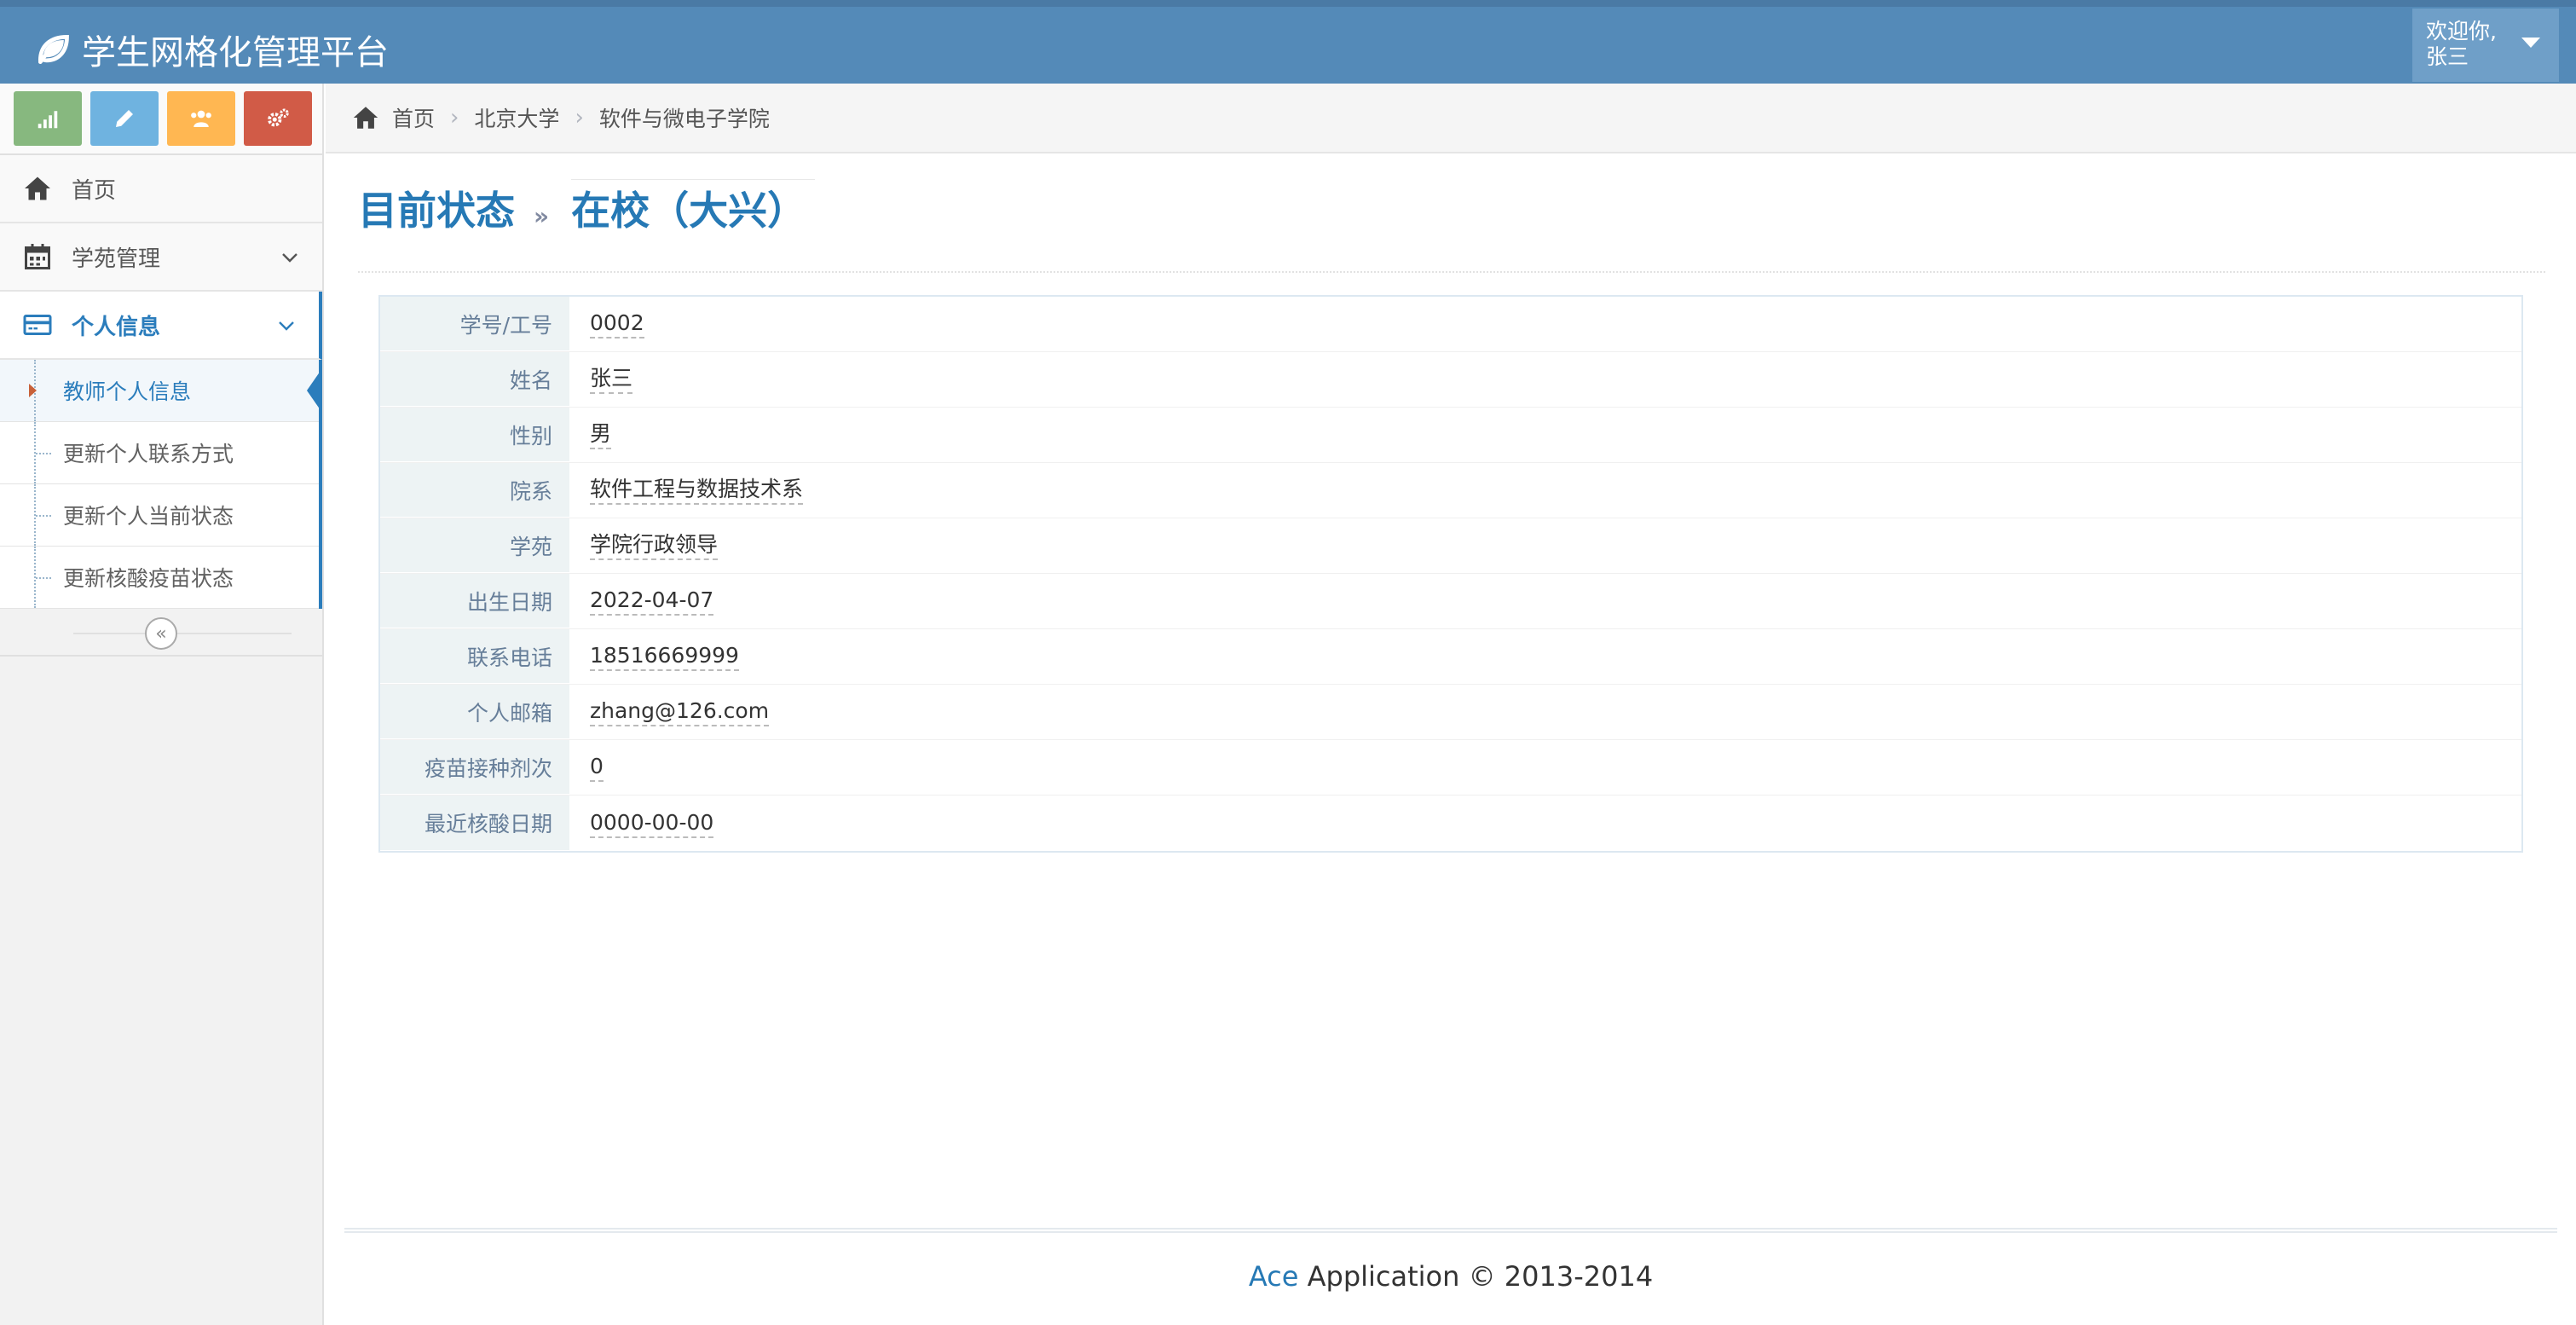 Image resolution: width=2576 pixels, height=1325 pixels. Describe the element at coordinates (1273, 1277) in the screenshot. I see `footer-brand: Ace` at that location.